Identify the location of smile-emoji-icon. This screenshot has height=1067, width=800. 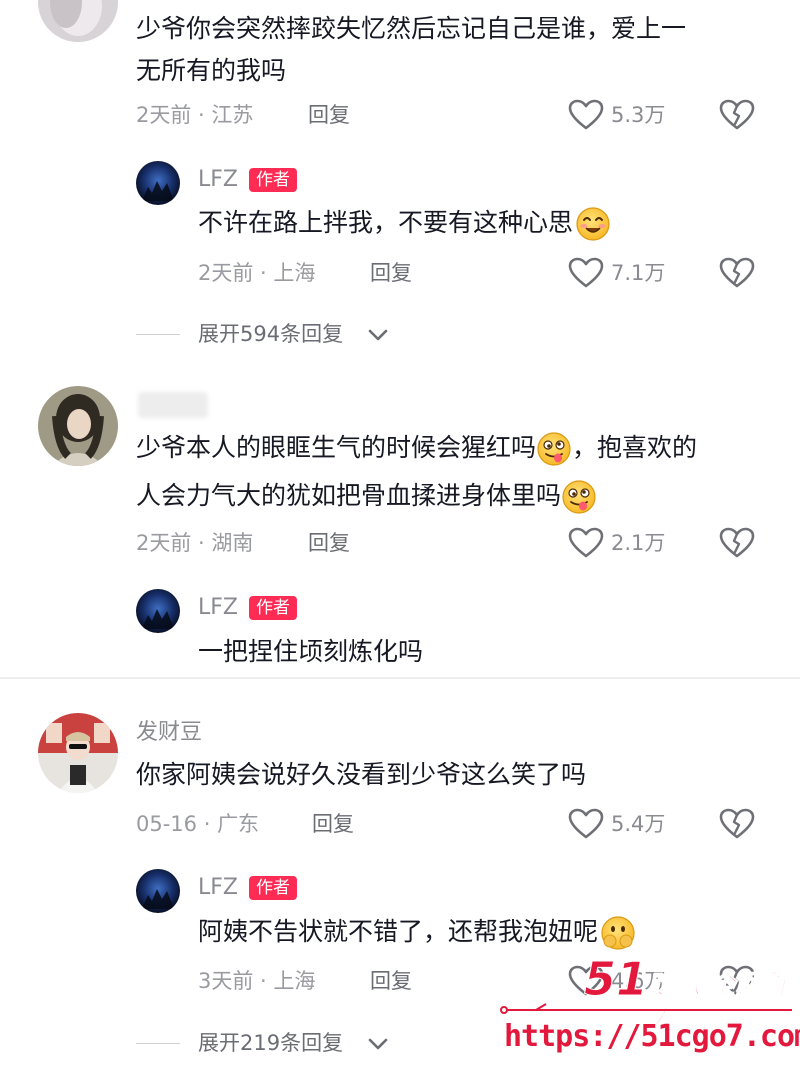
(593, 224).